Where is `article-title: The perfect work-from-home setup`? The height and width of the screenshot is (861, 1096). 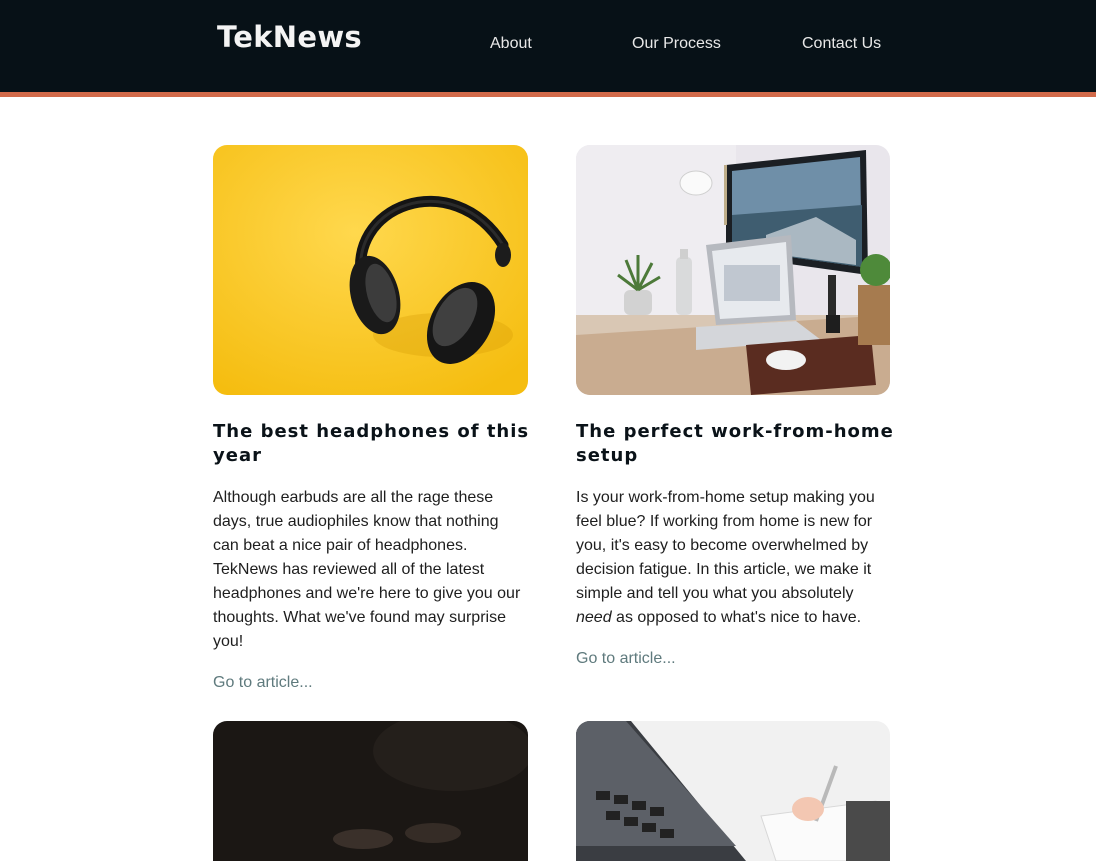 article-title: The perfect work-from-home setup is located at coordinates (736, 444).